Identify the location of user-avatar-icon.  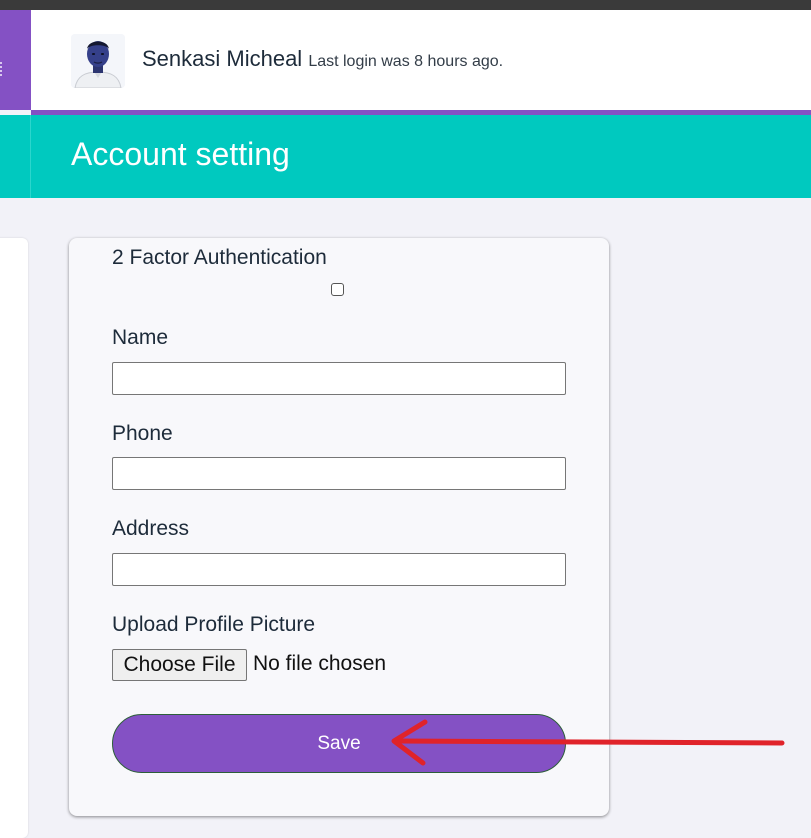
(98, 61).